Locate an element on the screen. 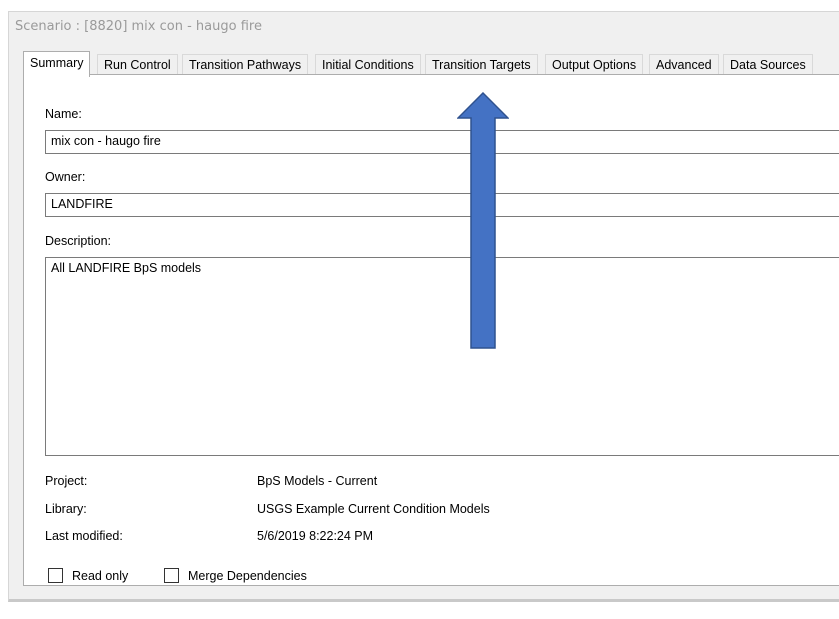 This screenshot has width=839, height=619. library-value: USGS Example Current Condition Models is located at coordinates (373, 509).